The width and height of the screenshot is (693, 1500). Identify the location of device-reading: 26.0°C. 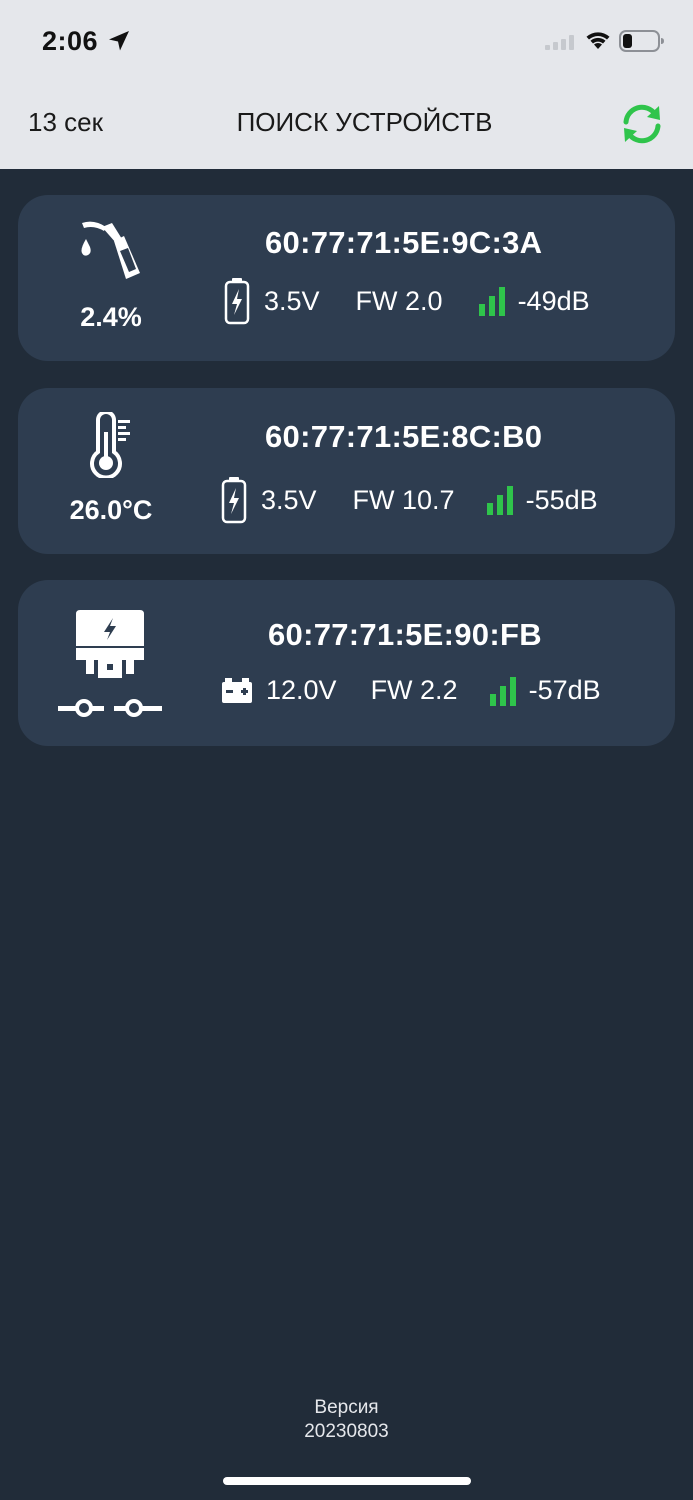
(111, 510).